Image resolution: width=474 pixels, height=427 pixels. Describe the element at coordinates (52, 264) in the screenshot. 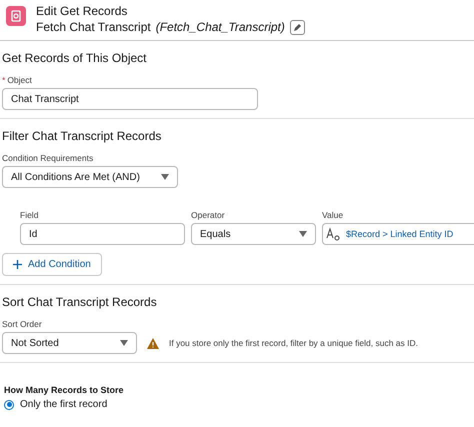

I see `add-condition-button: Add Condition` at that location.